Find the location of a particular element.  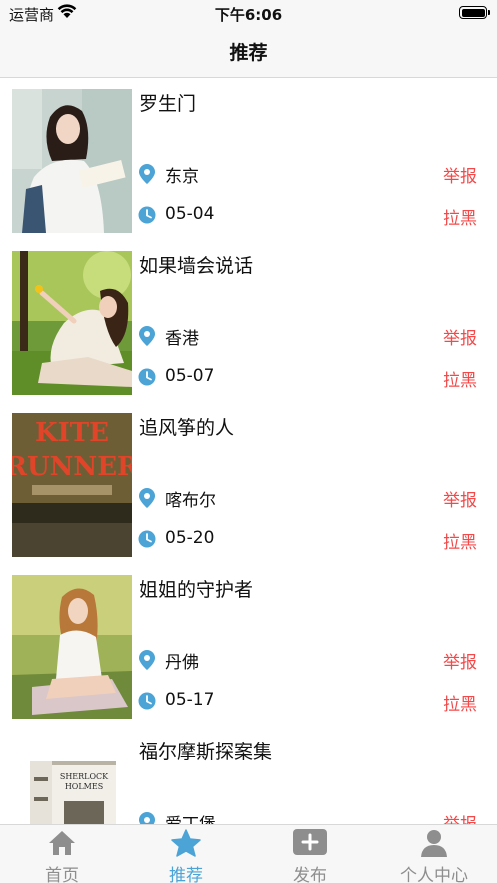

book-title: 福尔摩斯探案集 is located at coordinates (206, 752).